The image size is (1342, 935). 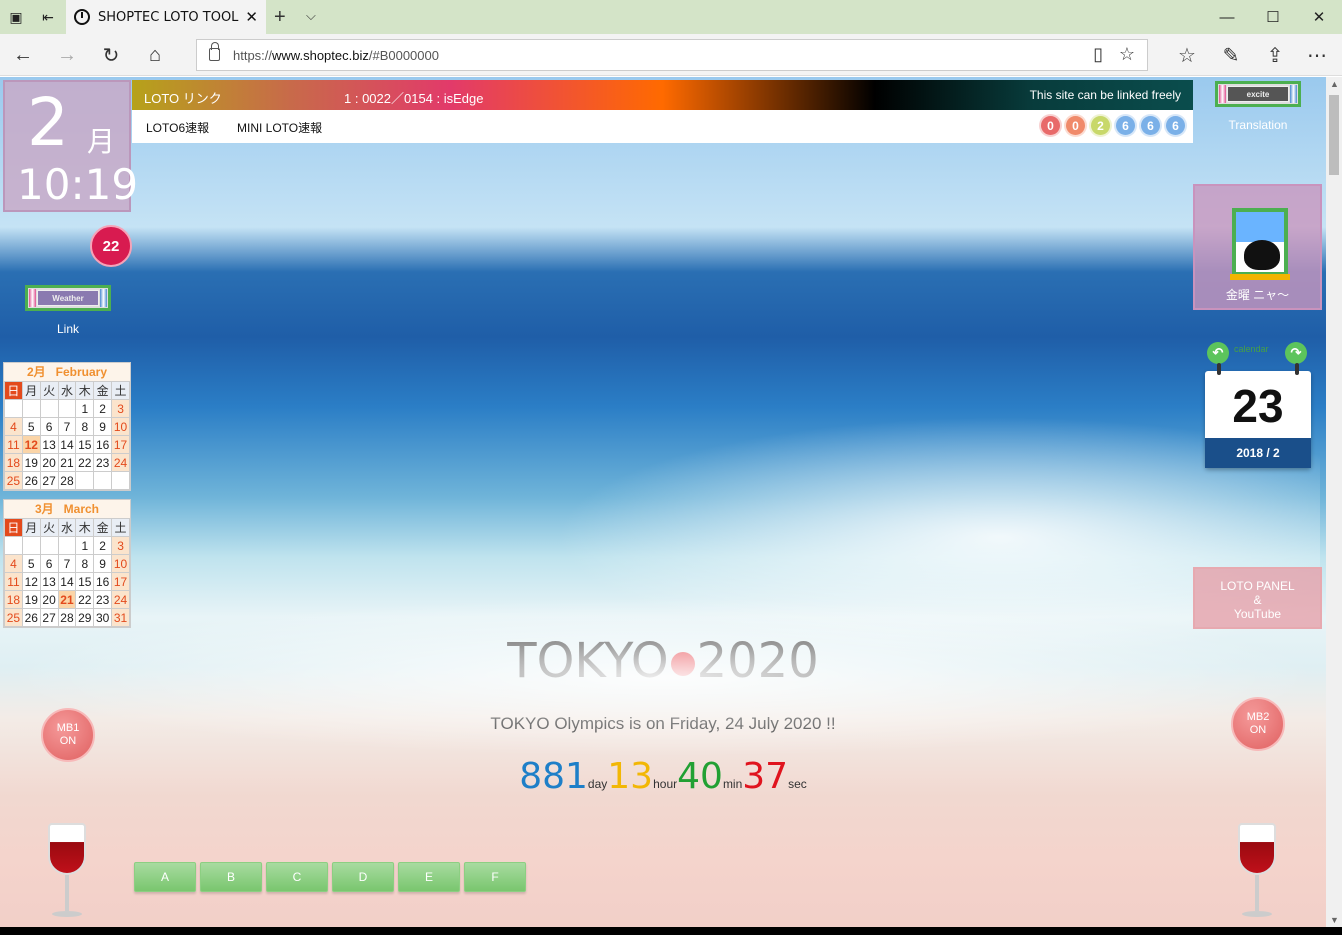 What do you see at coordinates (251, 17) in the screenshot?
I see `tab-close-icon: ✕` at bounding box center [251, 17].